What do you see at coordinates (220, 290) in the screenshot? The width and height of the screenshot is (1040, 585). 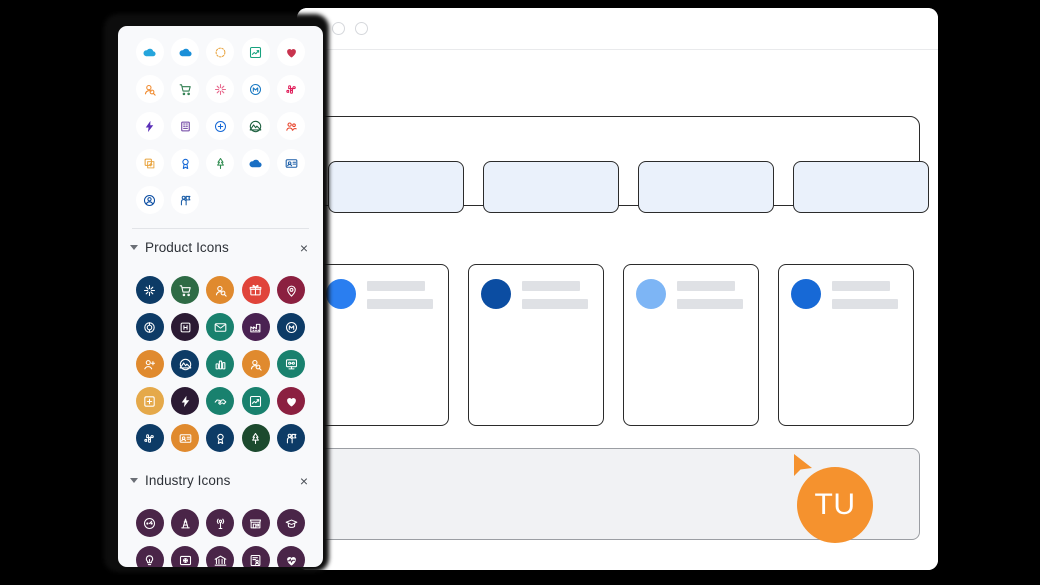 I see `service-agent-icon` at bounding box center [220, 290].